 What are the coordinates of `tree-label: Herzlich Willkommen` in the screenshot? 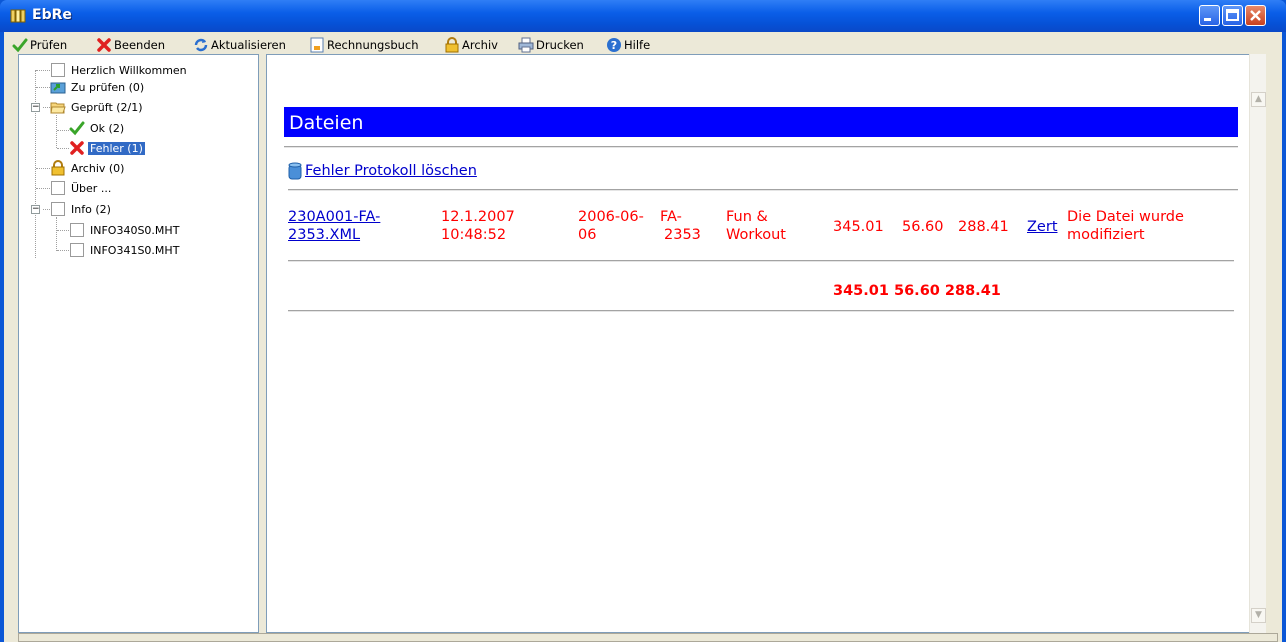 It's located at (129, 70).